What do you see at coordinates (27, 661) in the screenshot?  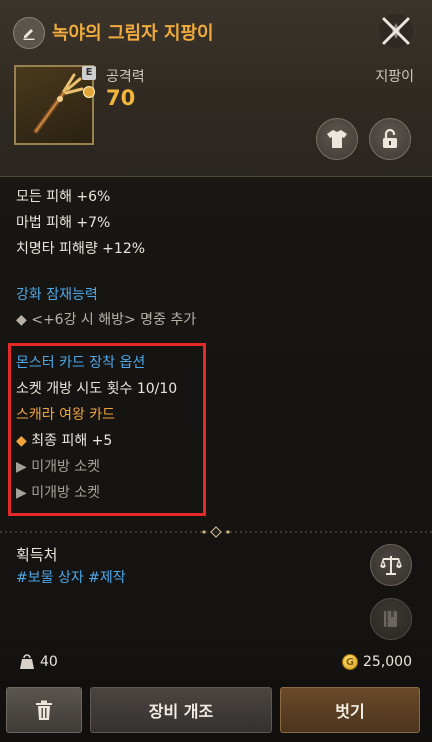 I see `bag-icon` at bounding box center [27, 661].